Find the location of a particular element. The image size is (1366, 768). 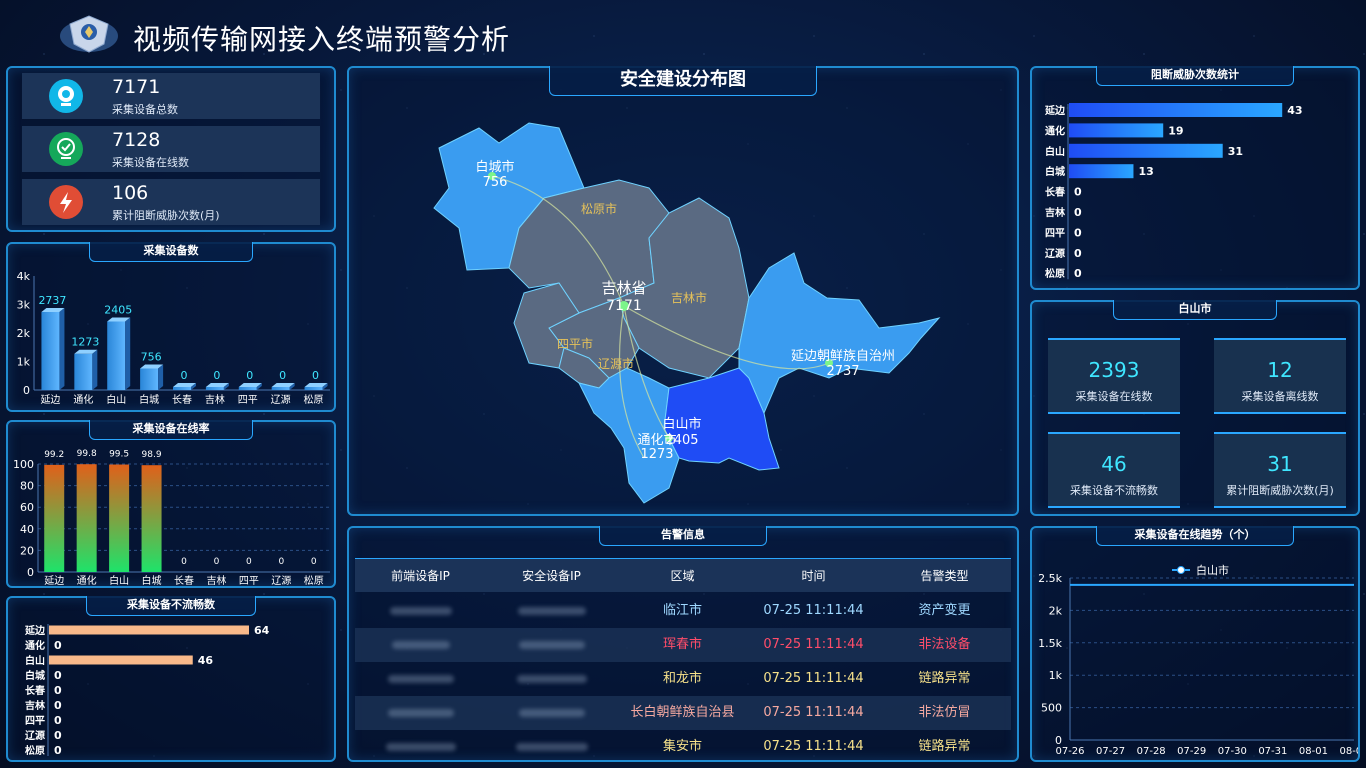

map-label-province: 吉林省 is located at coordinates (623, 288).